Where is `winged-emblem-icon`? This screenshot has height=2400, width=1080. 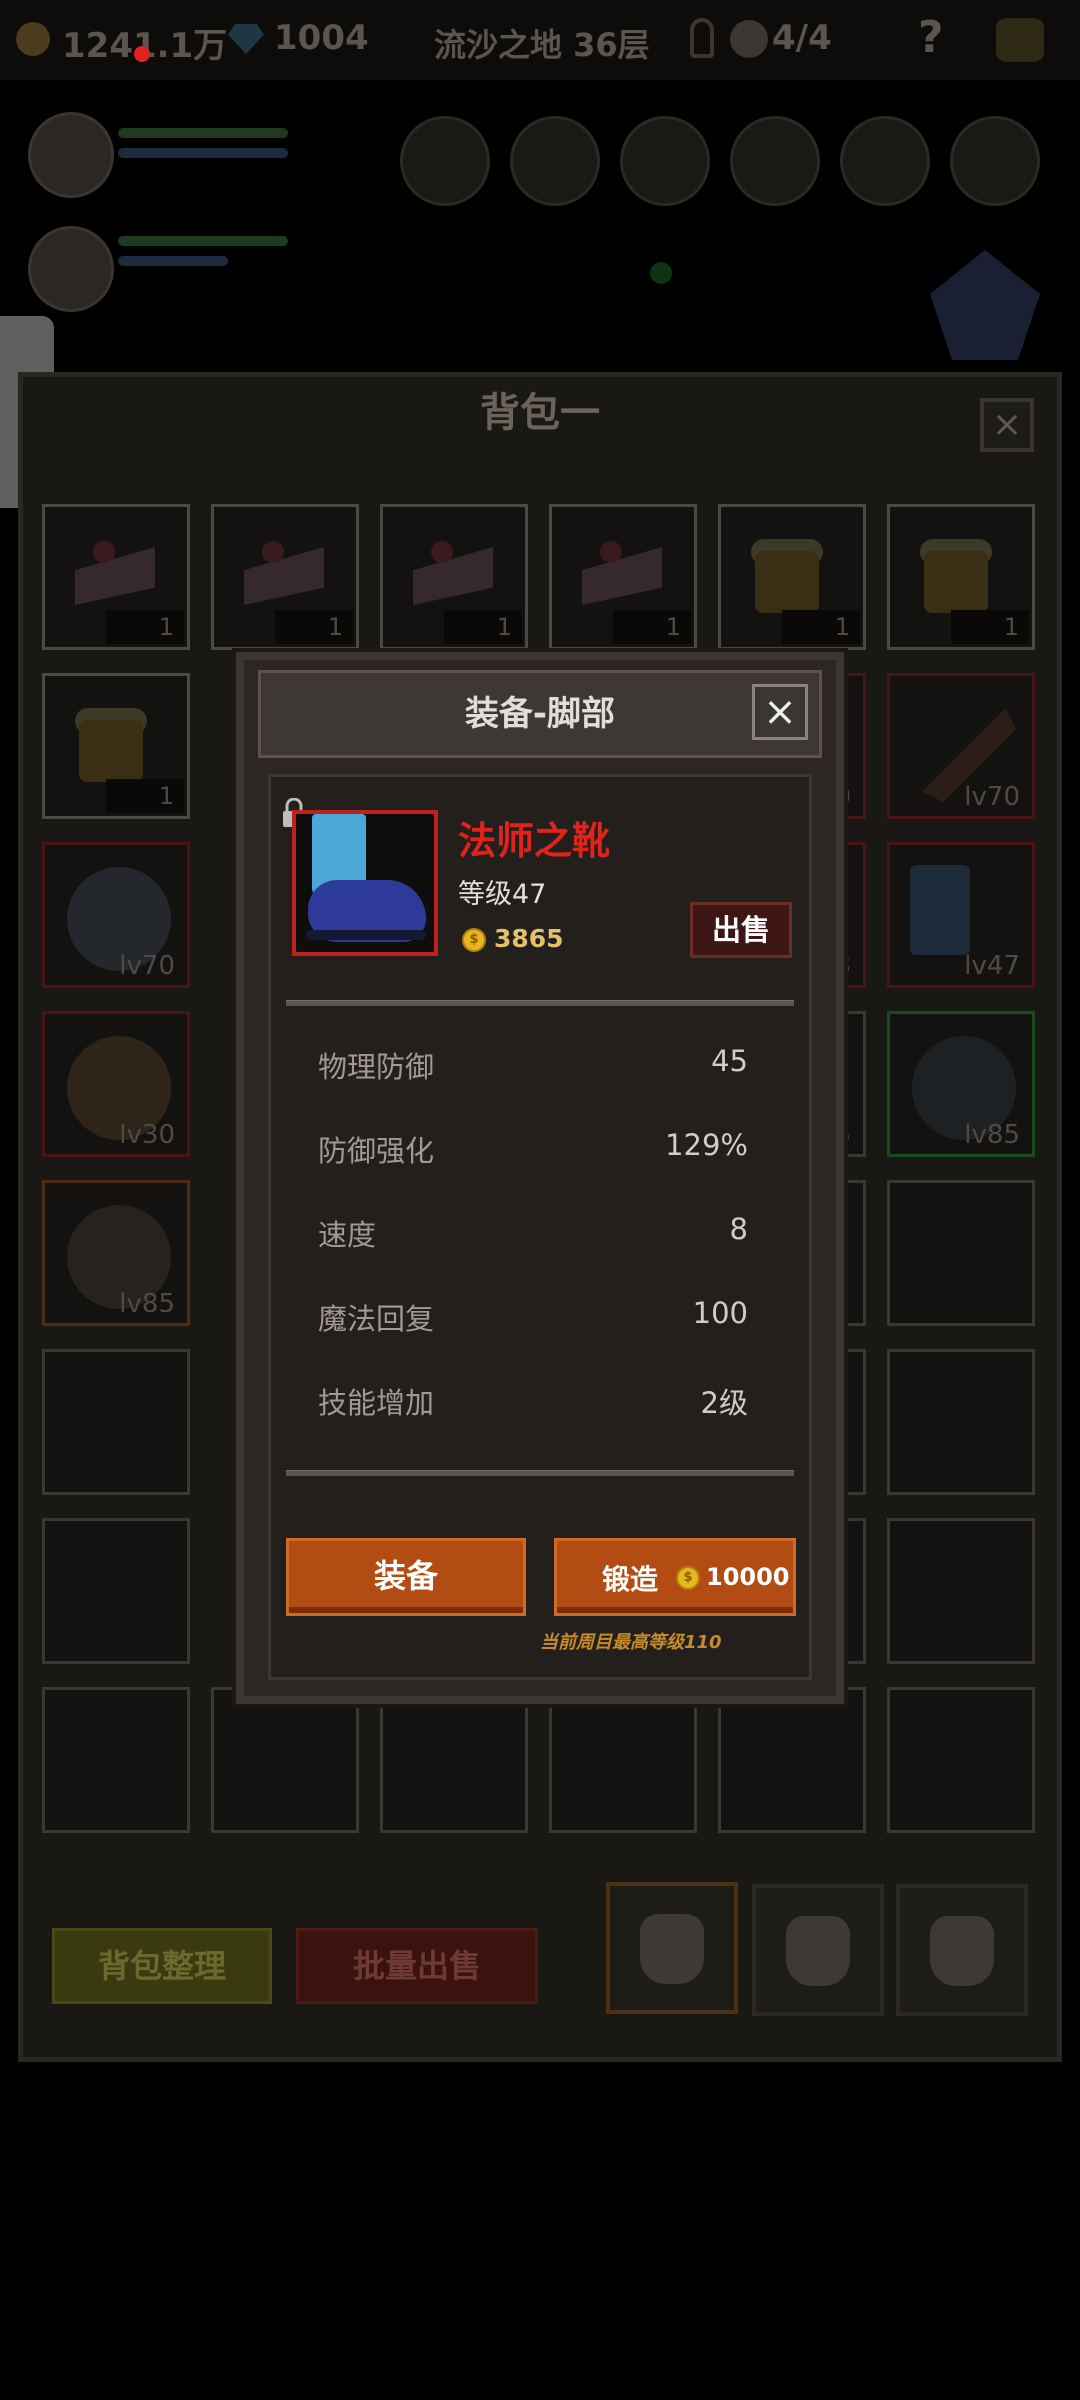 winged-emblem-icon is located at coordinates (985, 305).